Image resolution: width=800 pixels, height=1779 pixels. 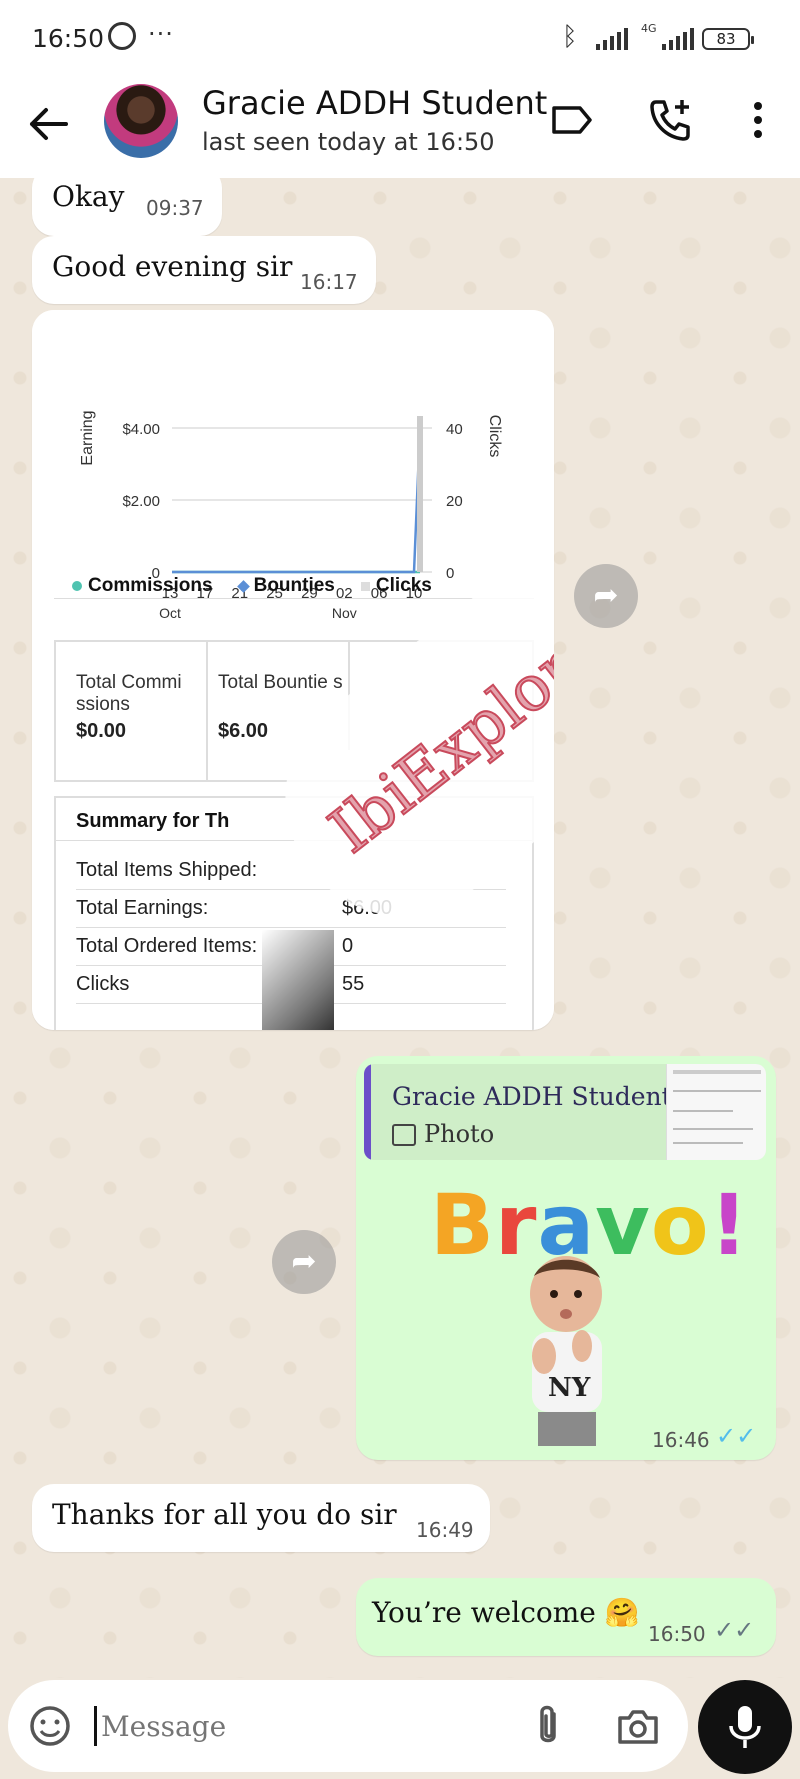 What do you see at coordinates (170, 613) in the screenshot?
I see `x-month-label: Oct` at bounding box center [170, 613].